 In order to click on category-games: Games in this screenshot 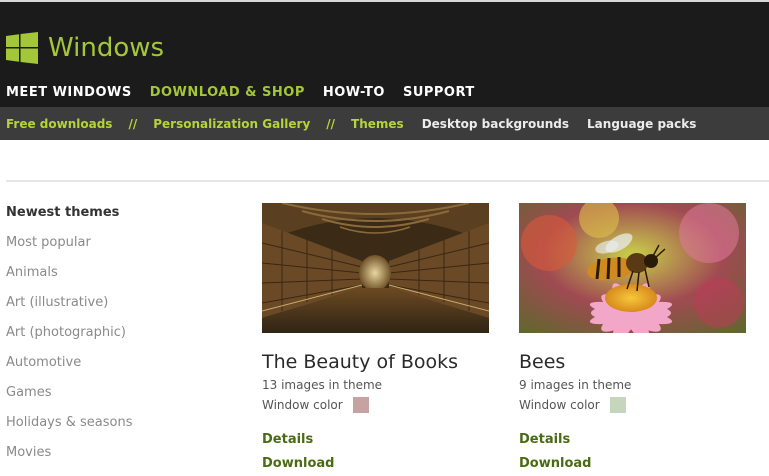, I will do `click(69, 398)`.